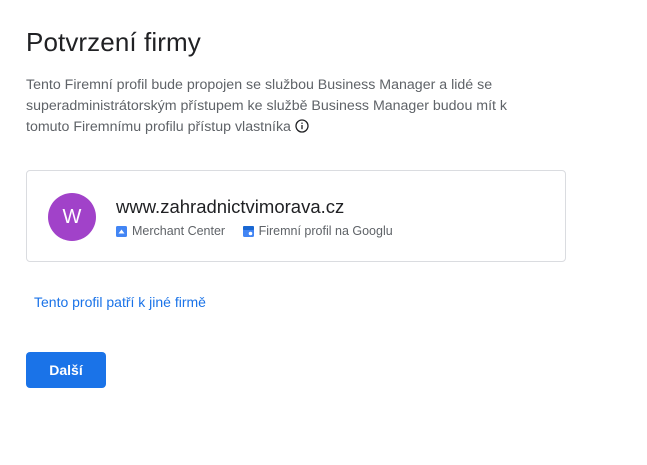  Describe the element at coordinates (66, 370) in the screenshot. I see `next-button: Další` at that location.